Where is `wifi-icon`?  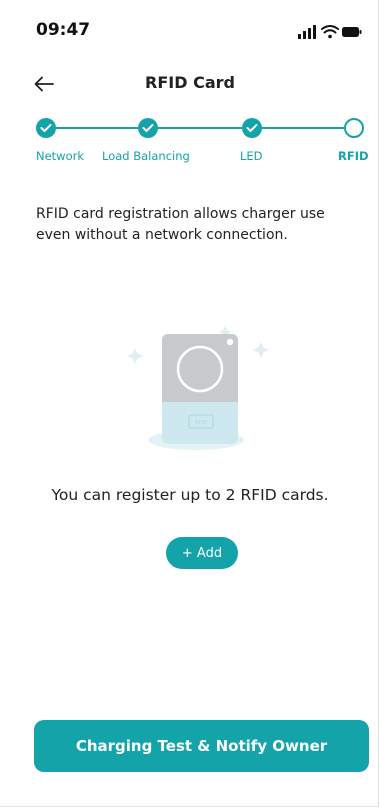 wifi-icon is located at coordinates (330, 32).